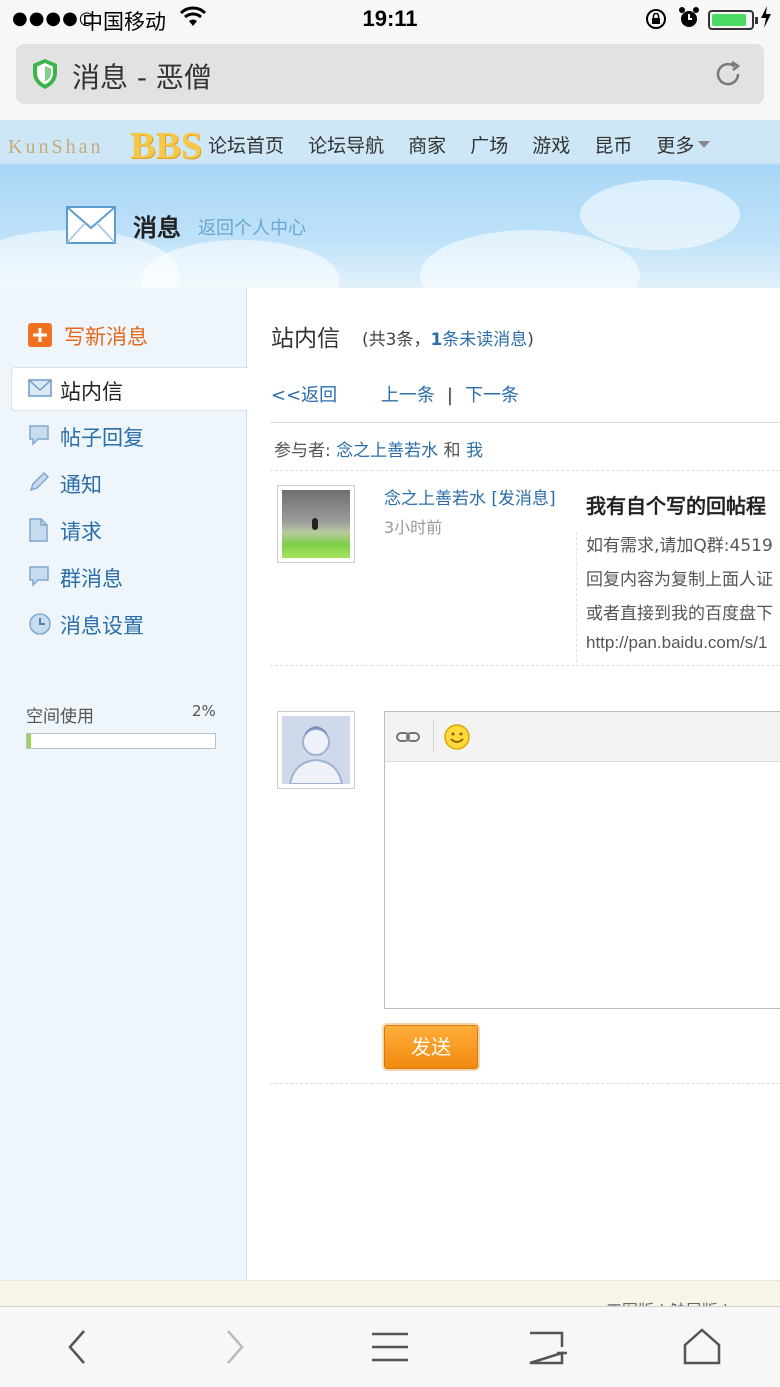  What do you see at coordinates (78, 1347) in the screenshot?
I see `back-icon` at bounding box center [78, 1347].